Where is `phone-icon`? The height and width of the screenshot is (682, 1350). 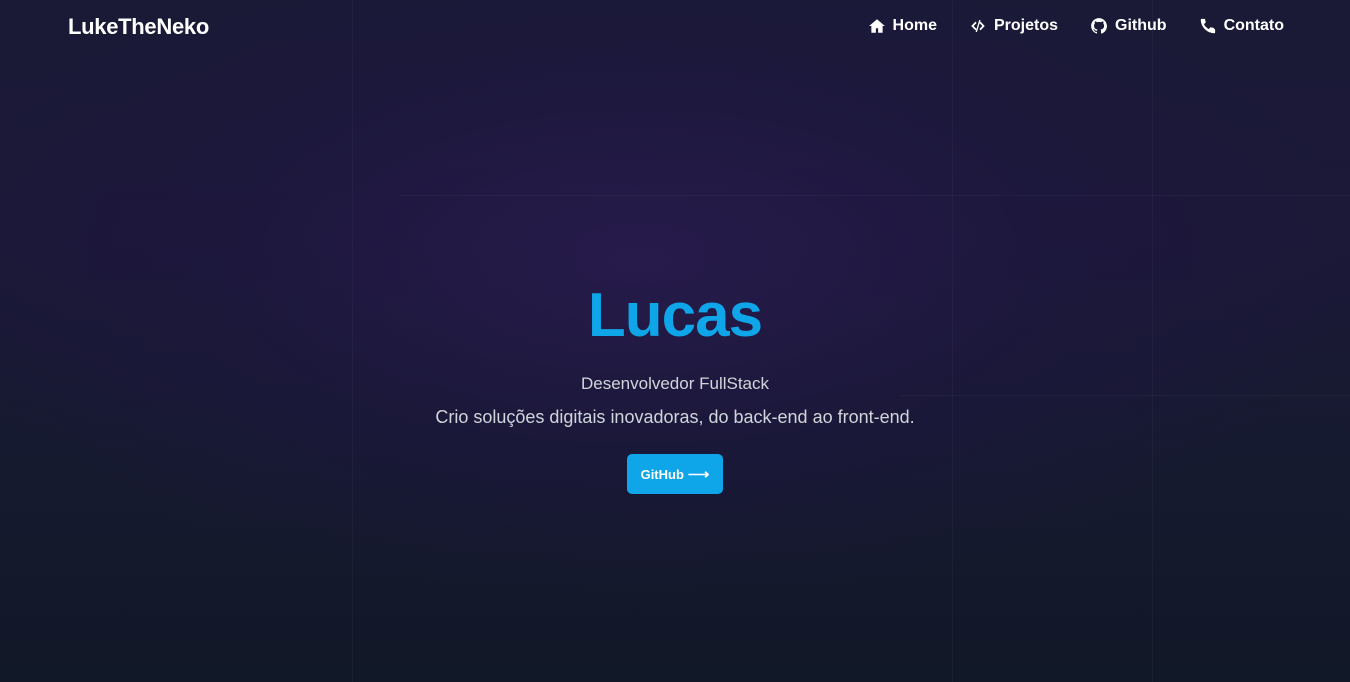
phone-icon is located at coordinates (1208, 26).